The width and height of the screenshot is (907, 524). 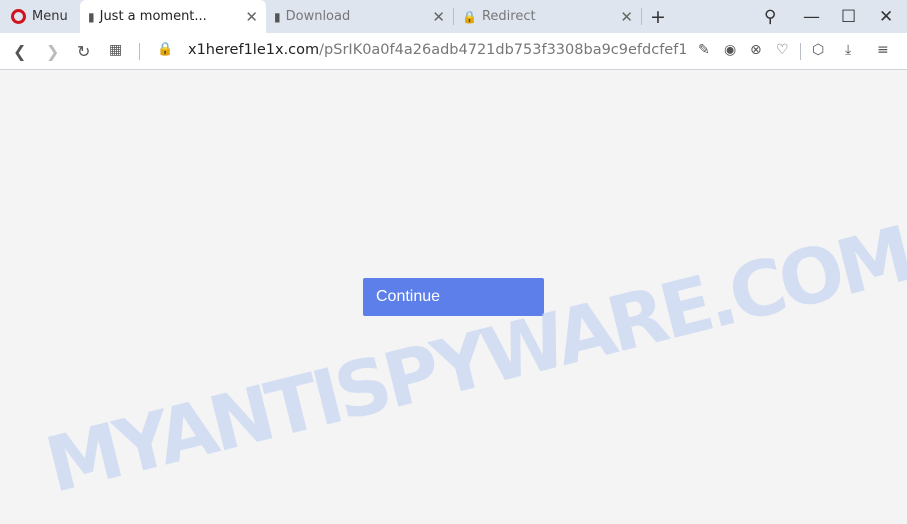 I want to click on continue-button: Continue, so click(x=453, y=297).